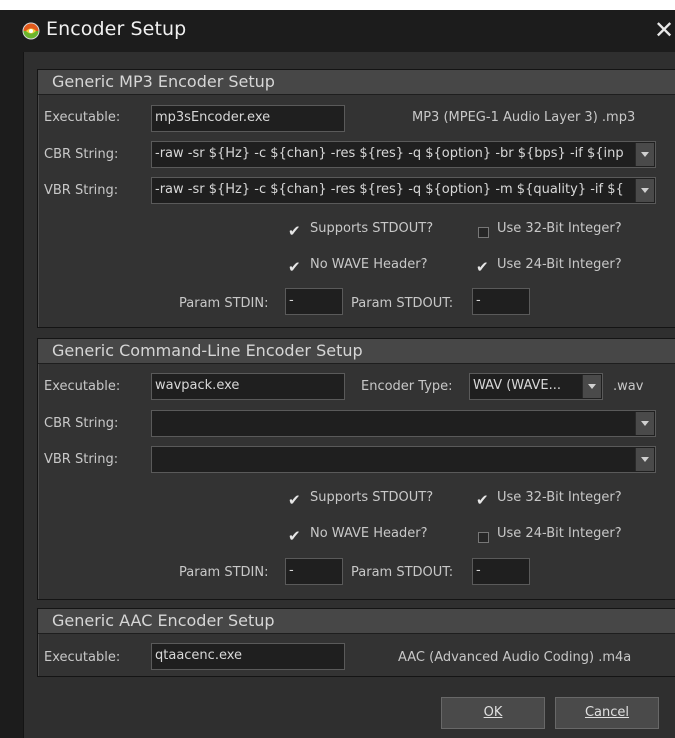 Image resolution: width=675 pixels, height=738 pixels. Describe the element at coordinates (207, 350) in the screenshot. I see `cmdline-group-title: Generic Command-Line Encoder Setup` at that location.